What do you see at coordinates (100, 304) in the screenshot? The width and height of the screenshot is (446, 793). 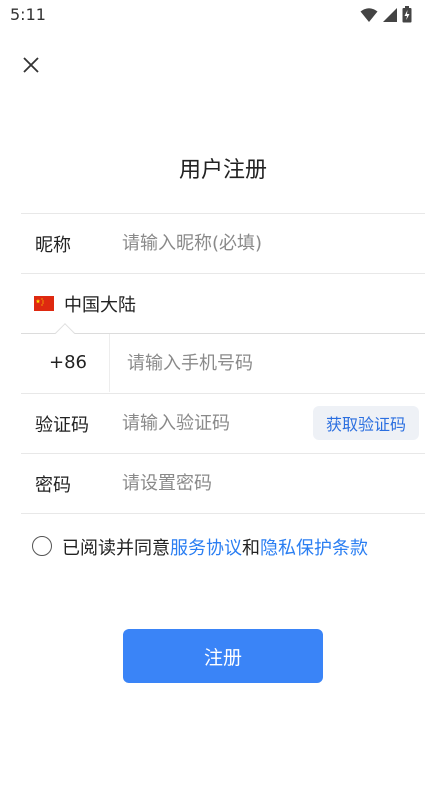 I see `region-selector: 中国大陆` at bounding box center [100, 304].